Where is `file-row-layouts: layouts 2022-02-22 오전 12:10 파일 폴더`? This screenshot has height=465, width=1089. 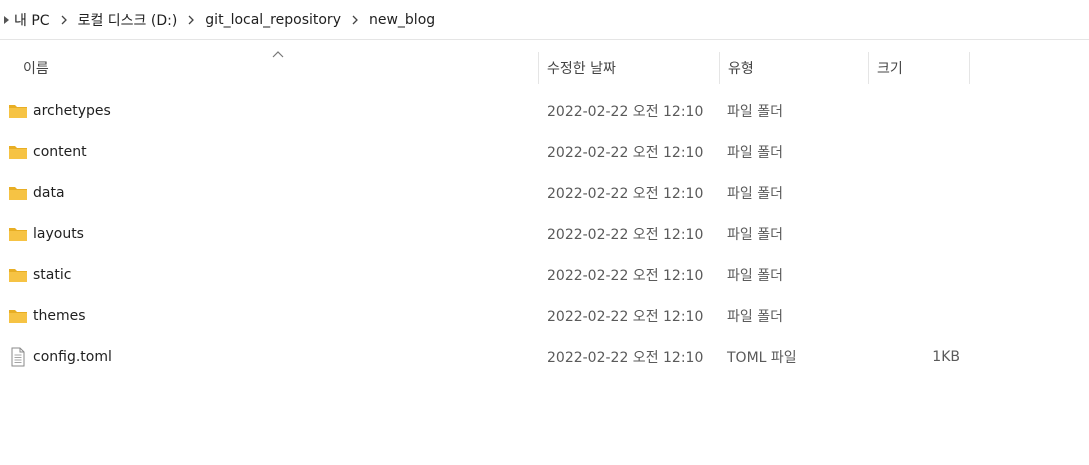 file-row-layouts: layouts 2022-02-22 오전 12:10 파일 폴더 is located at coordinates (544, 233).